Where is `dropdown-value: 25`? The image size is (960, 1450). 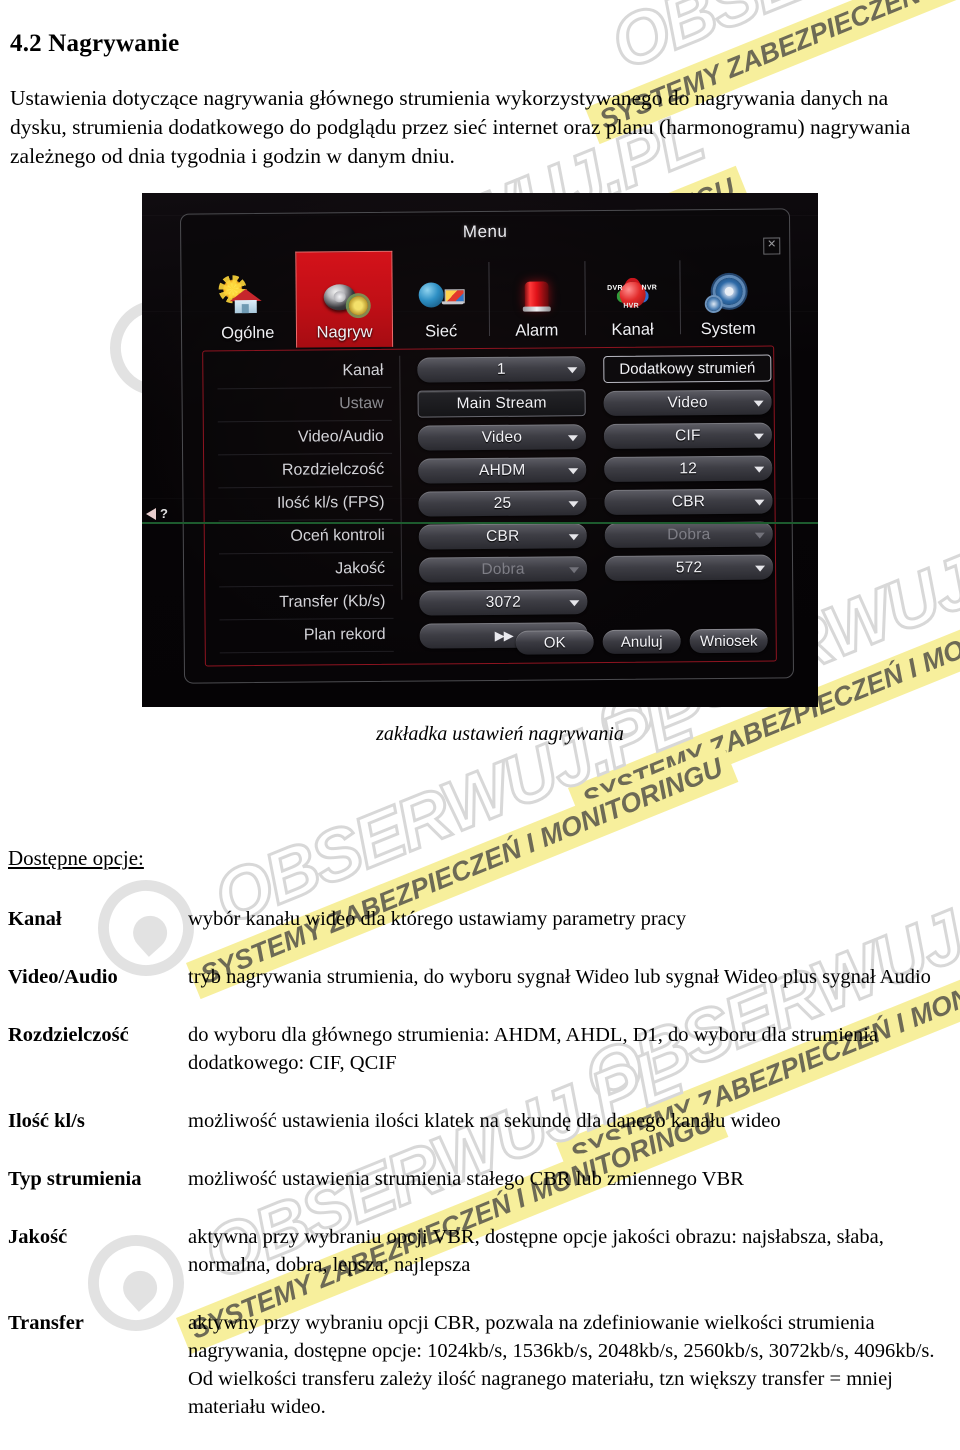 dropdown-value: 25 is located at coordinates (502, 503).